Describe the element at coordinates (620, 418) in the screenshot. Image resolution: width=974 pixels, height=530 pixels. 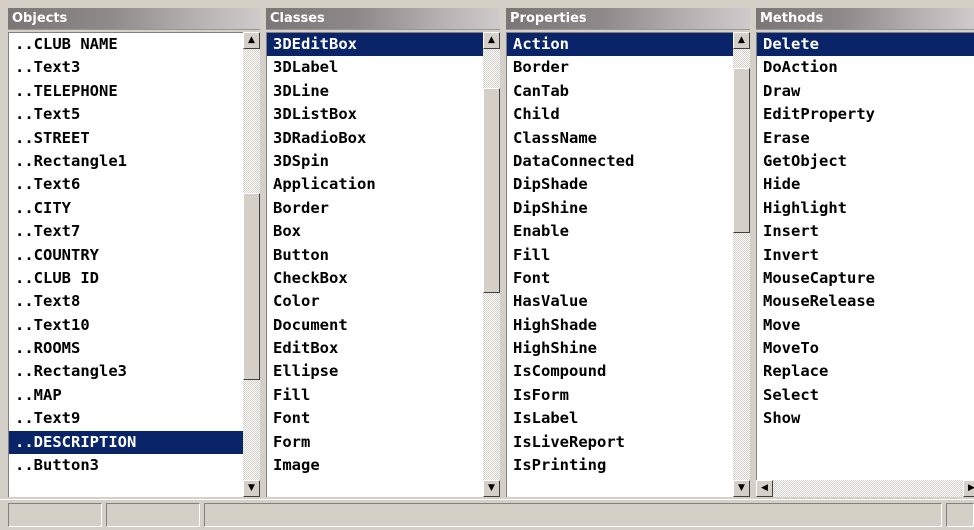
I see `properties-list-item: IsLabel` at that location.